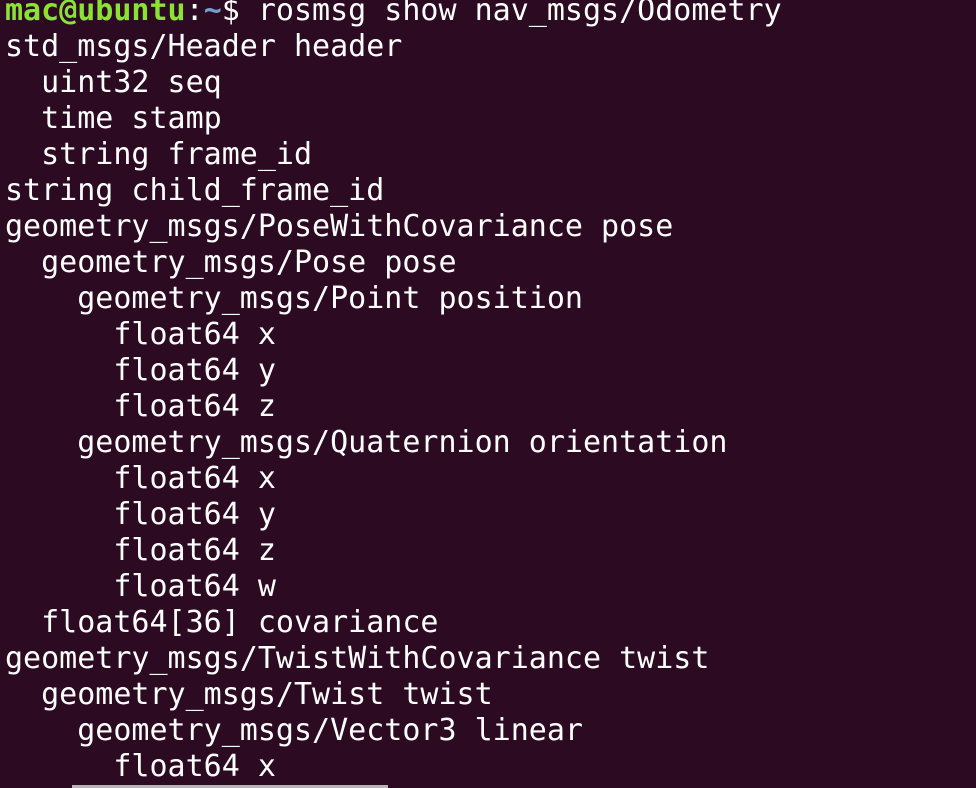 The height and width of the screenshot is (788, 976). What do you see at coordinates (339, 226) in the screenshot?
I see `output-line: geometry_msgs/PoseWithCovariance pose` at bounding box center [339, 226].